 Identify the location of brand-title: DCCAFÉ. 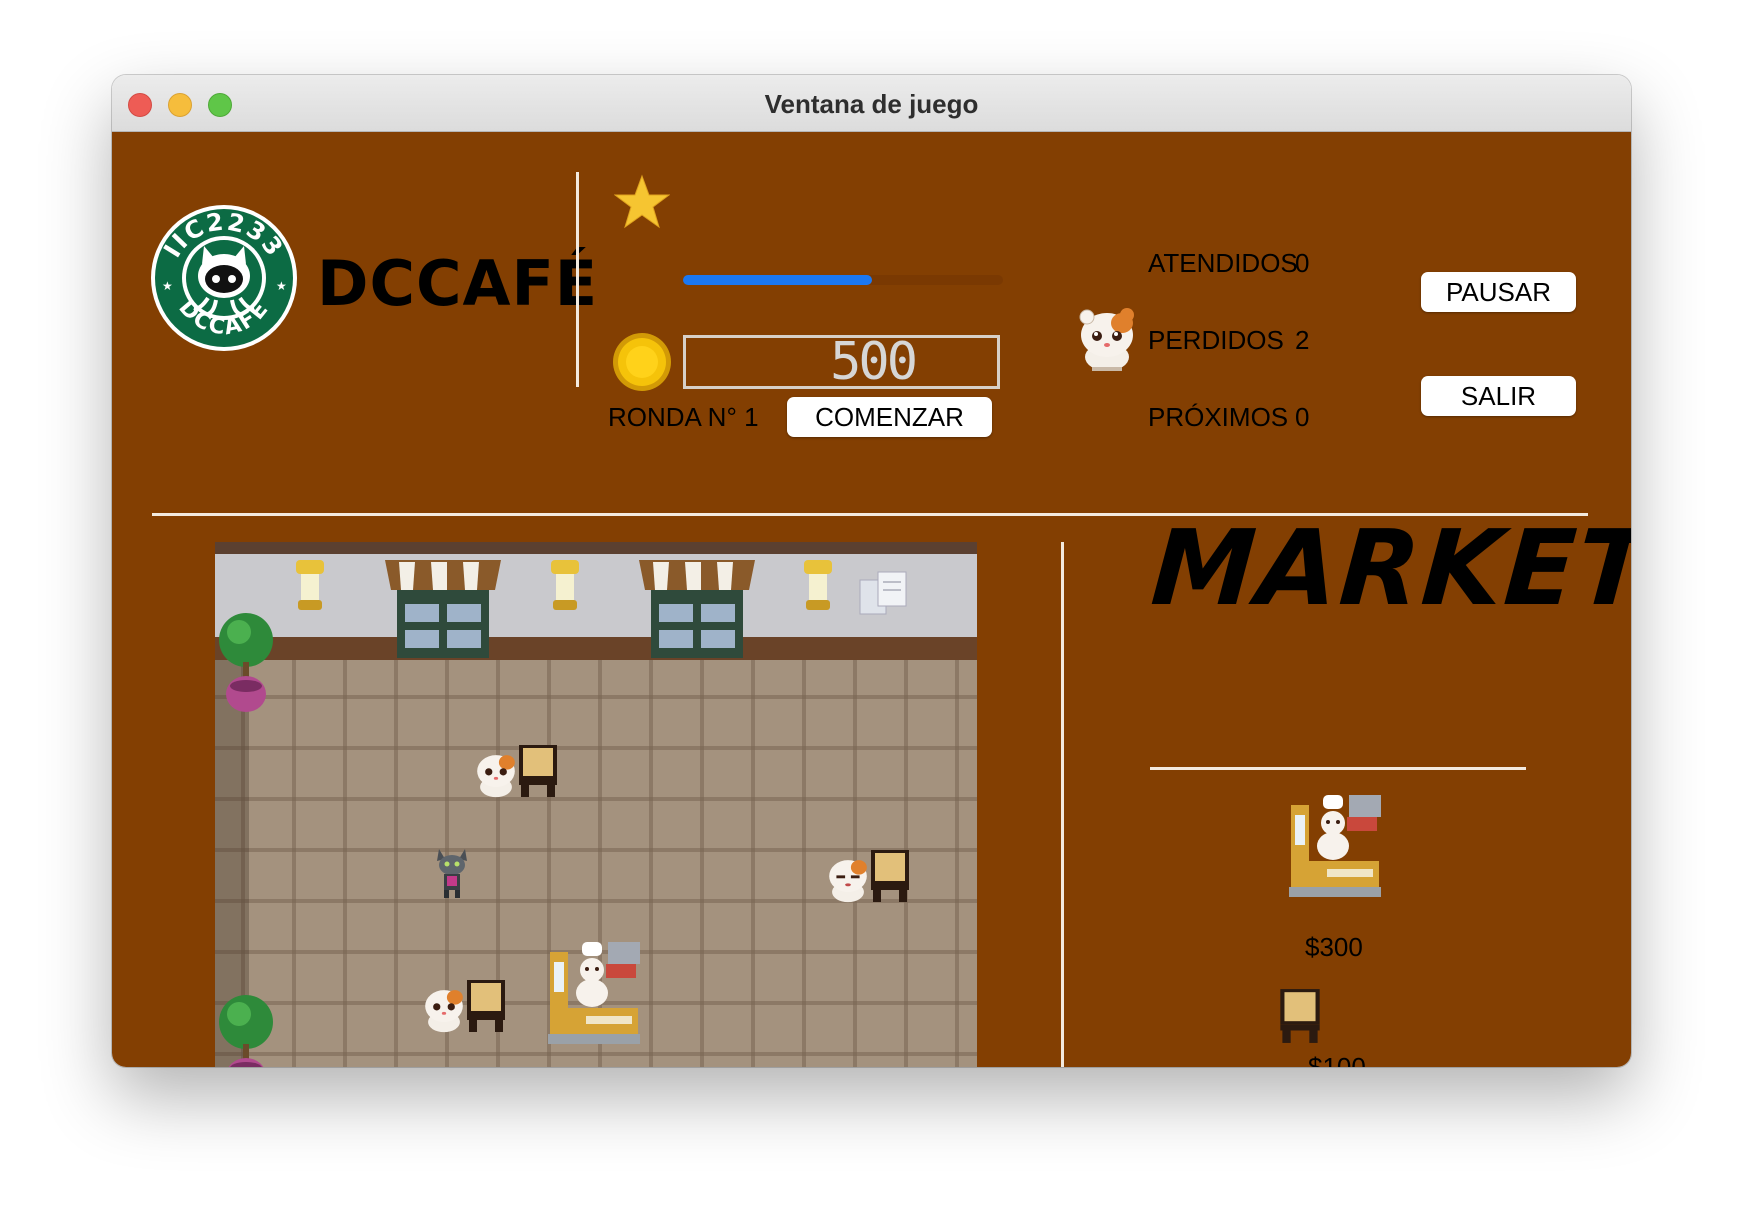
(458, 283).